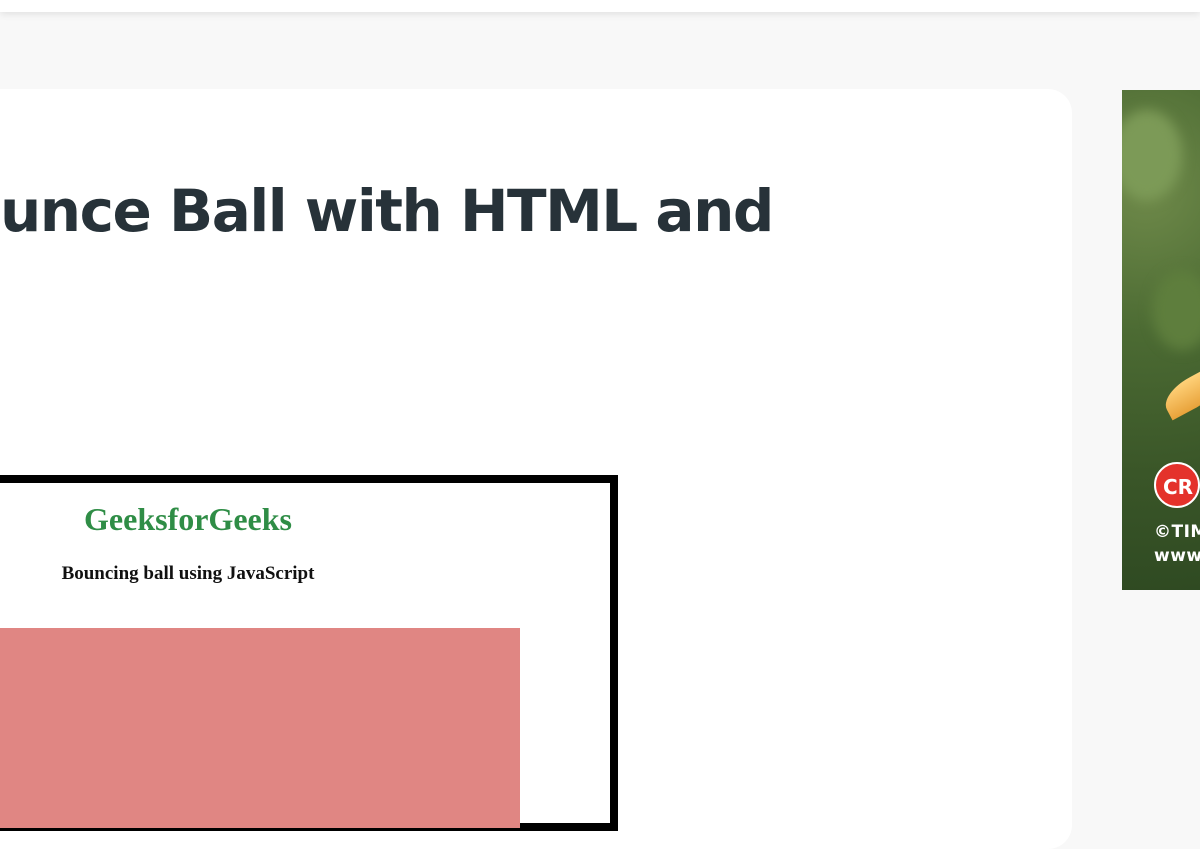 This screenshot has width=1200, height=849. I want to click on ad-copyright-text: ©TIM, so click(1177, 532).